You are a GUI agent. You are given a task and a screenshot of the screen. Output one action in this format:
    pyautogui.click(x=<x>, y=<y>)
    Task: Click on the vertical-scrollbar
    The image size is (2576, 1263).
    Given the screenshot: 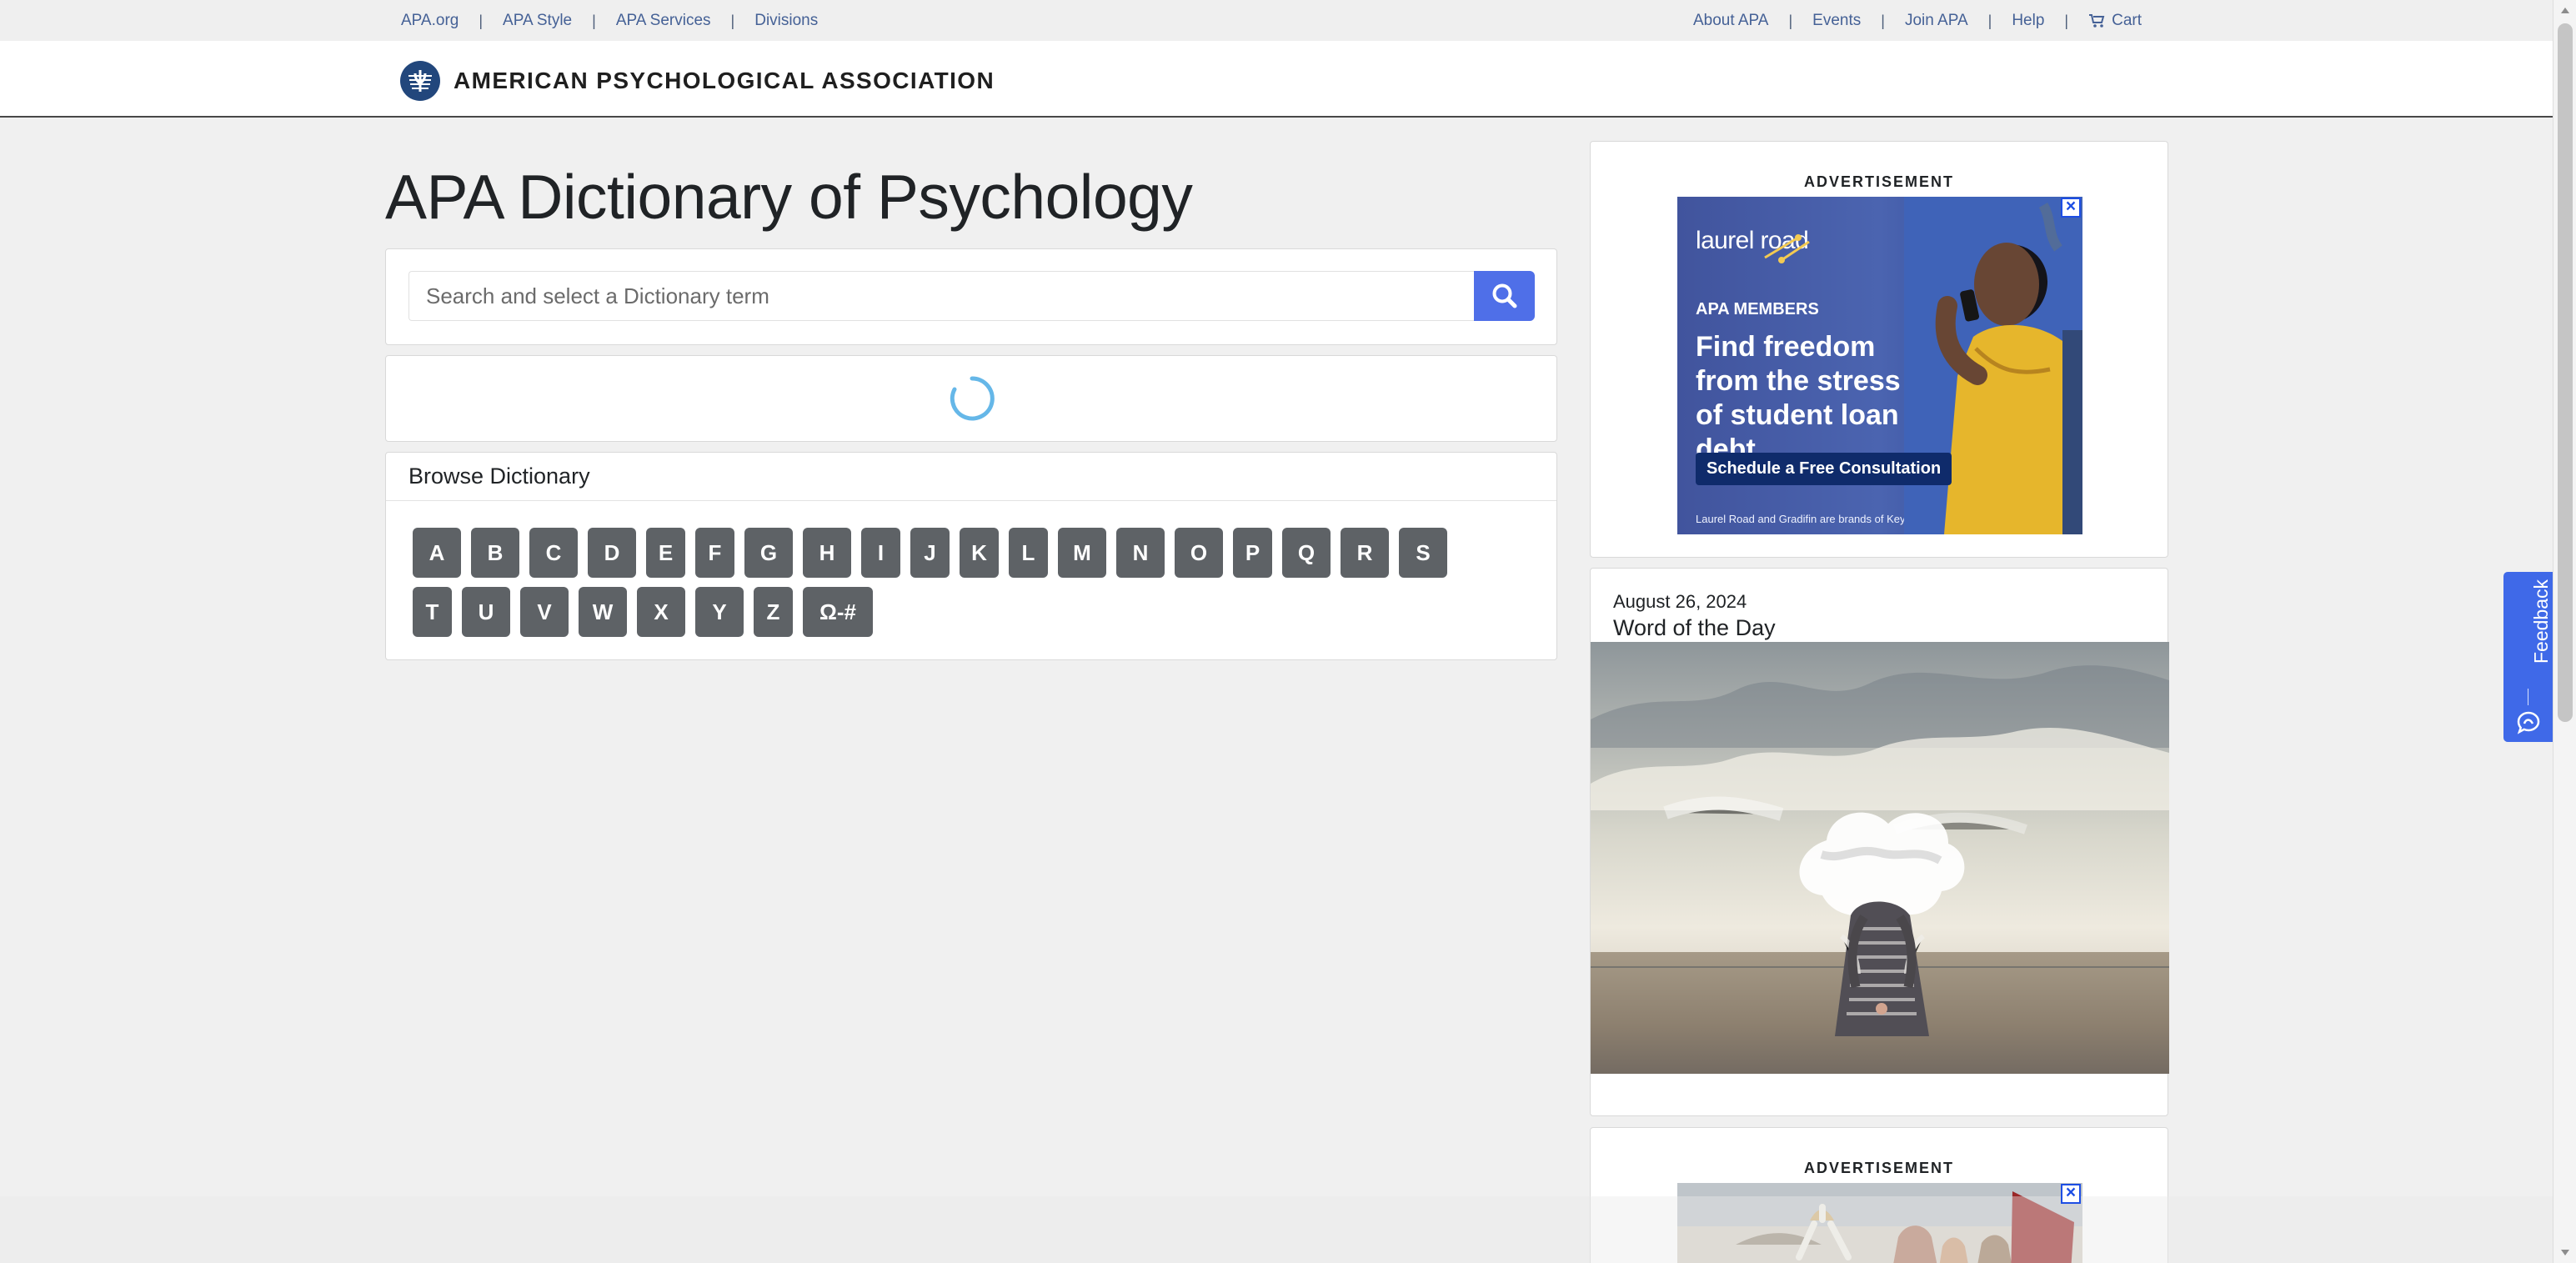 What is the action you would take?
    pyautogui.click(x=2564, y=631)
    